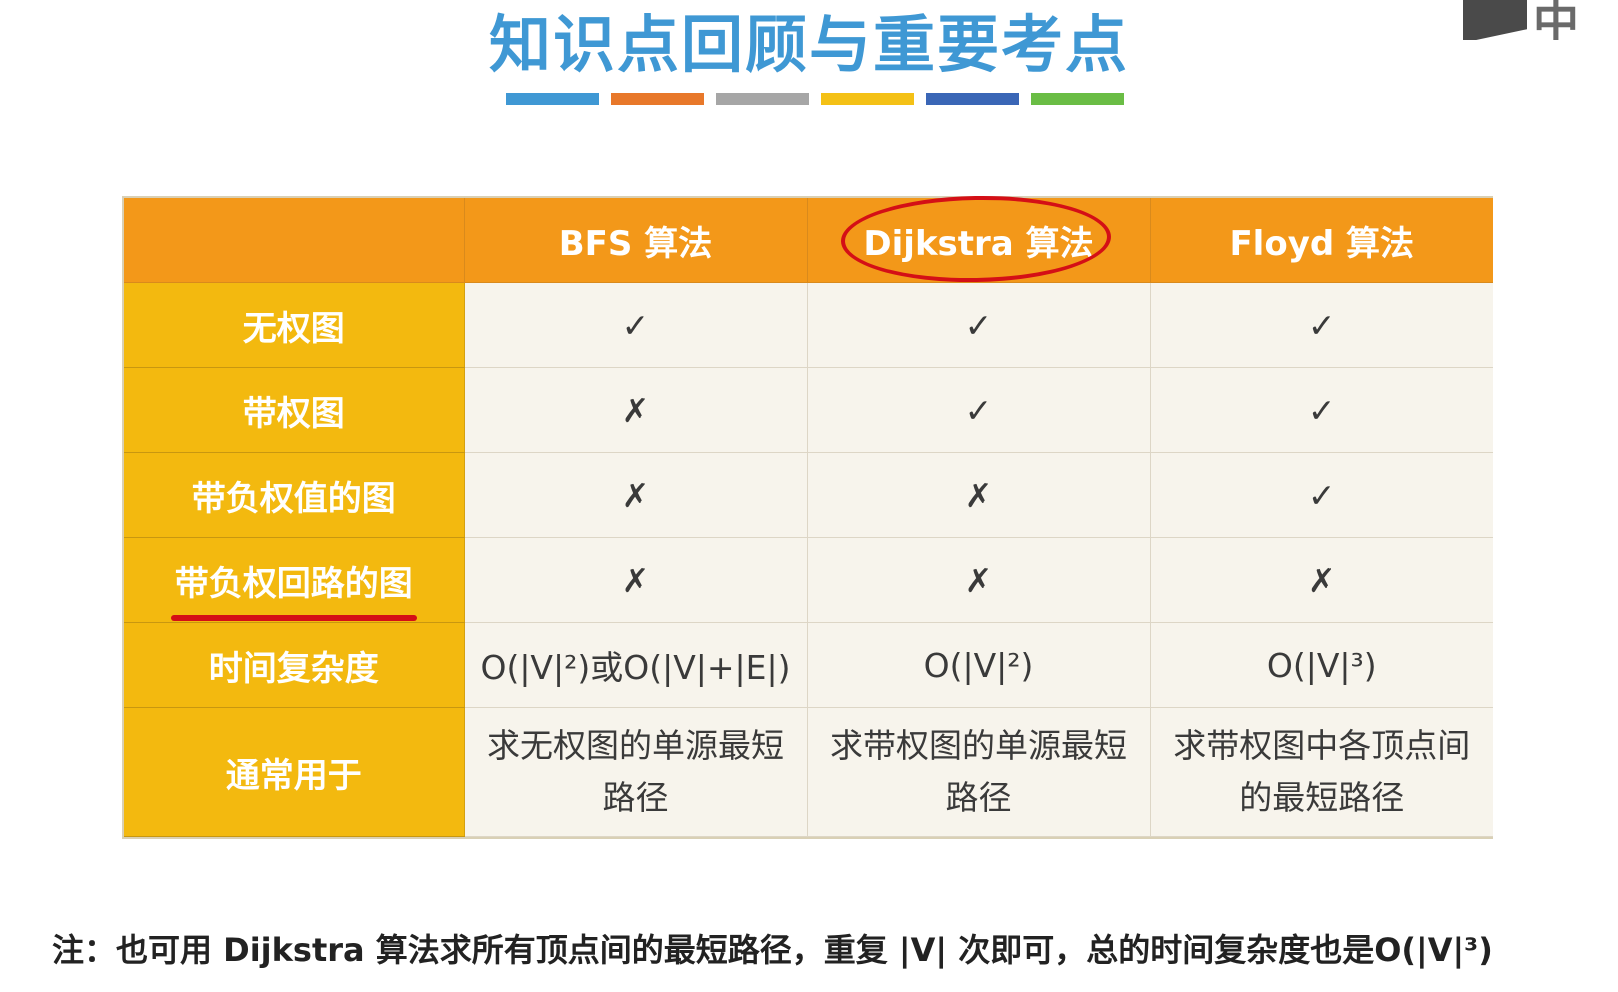  I want to click on usage-text: 求带权图的单源最短路径, so click(978, 771).